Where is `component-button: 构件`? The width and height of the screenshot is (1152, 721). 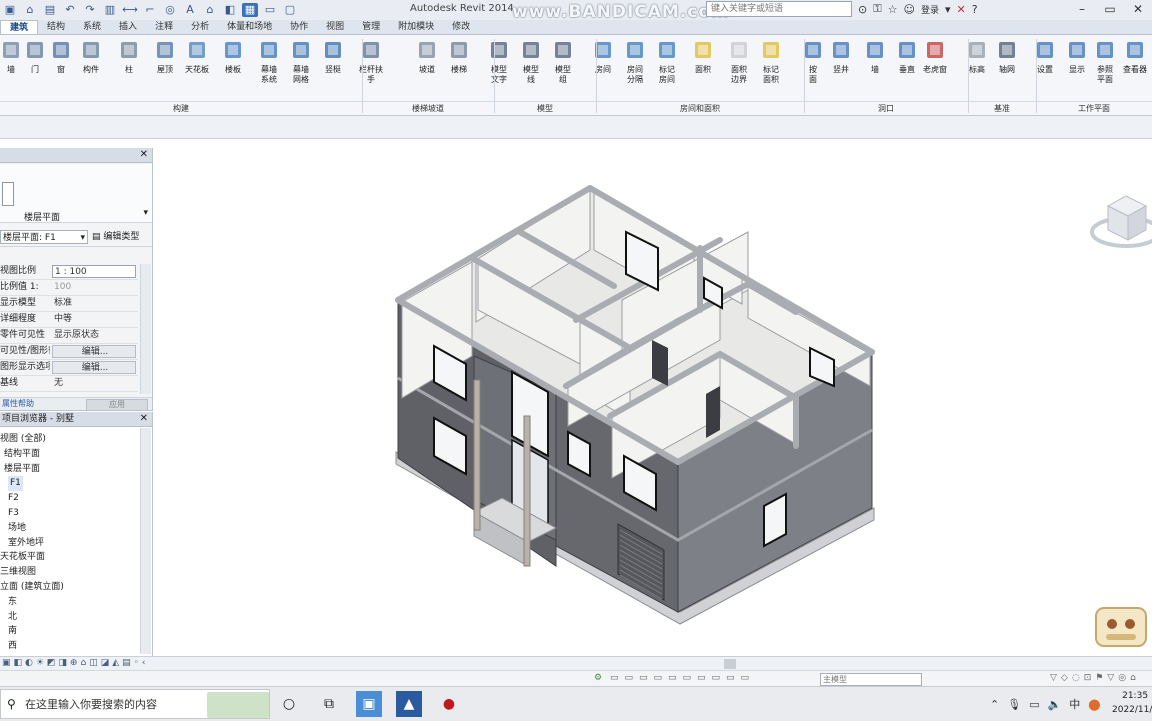 component-button: 构件 is located at coordinates (91, 68).